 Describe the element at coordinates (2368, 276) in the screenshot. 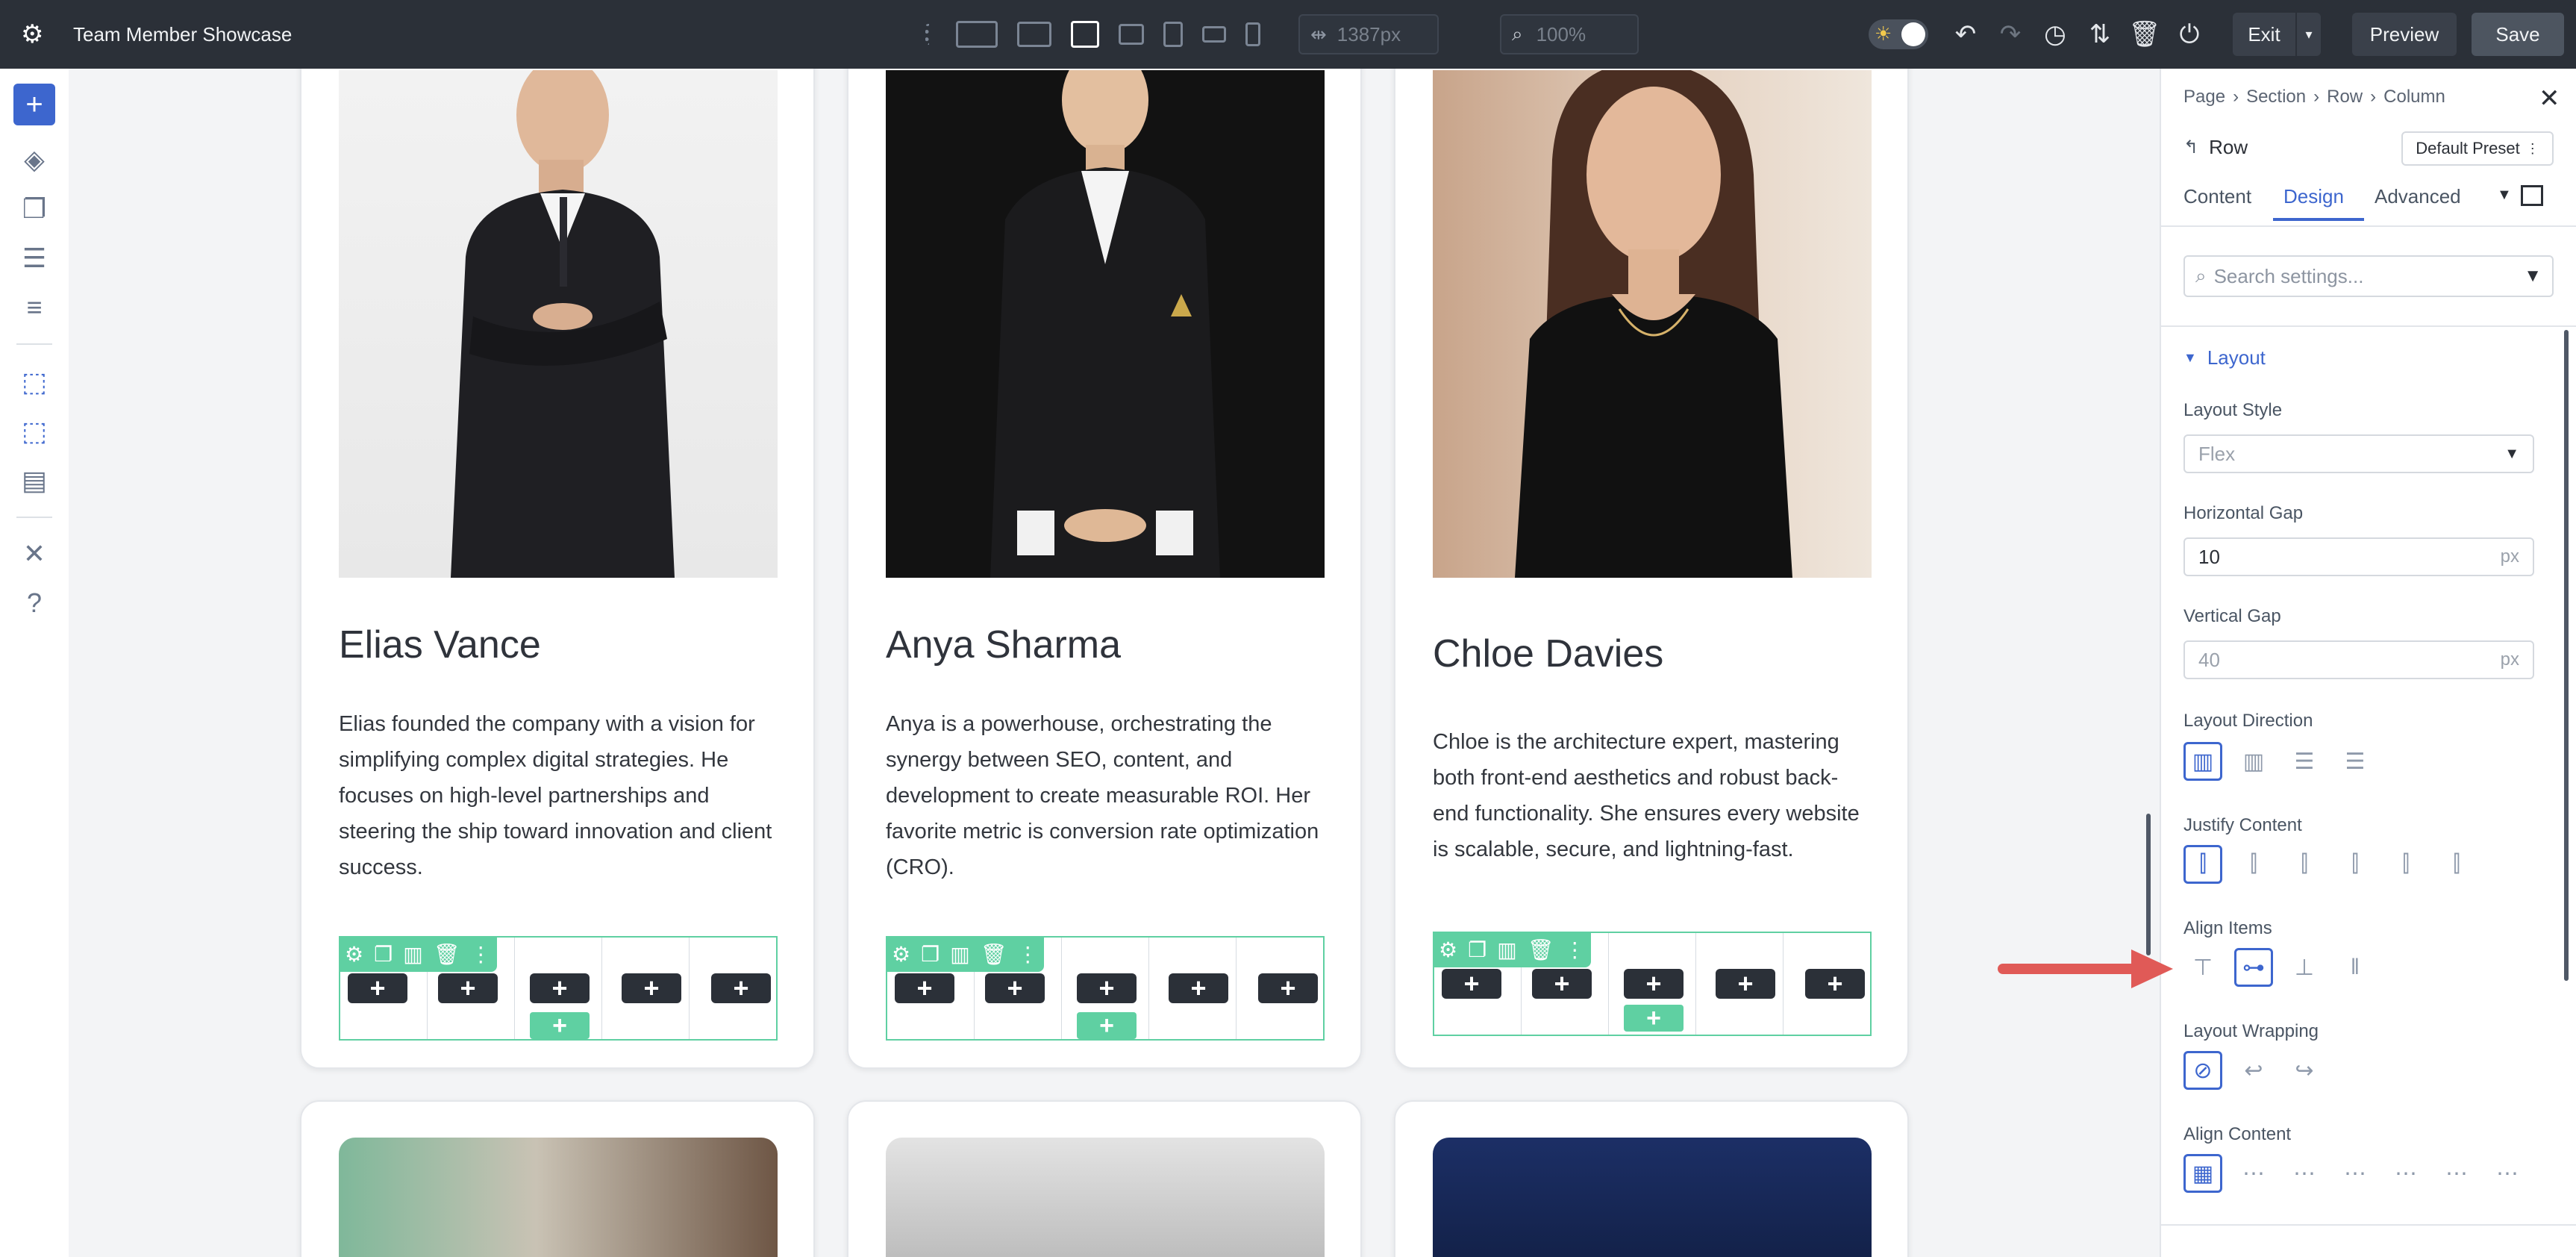

I see `settings-search-input: ⌕ Search settings... ▼` at that location.